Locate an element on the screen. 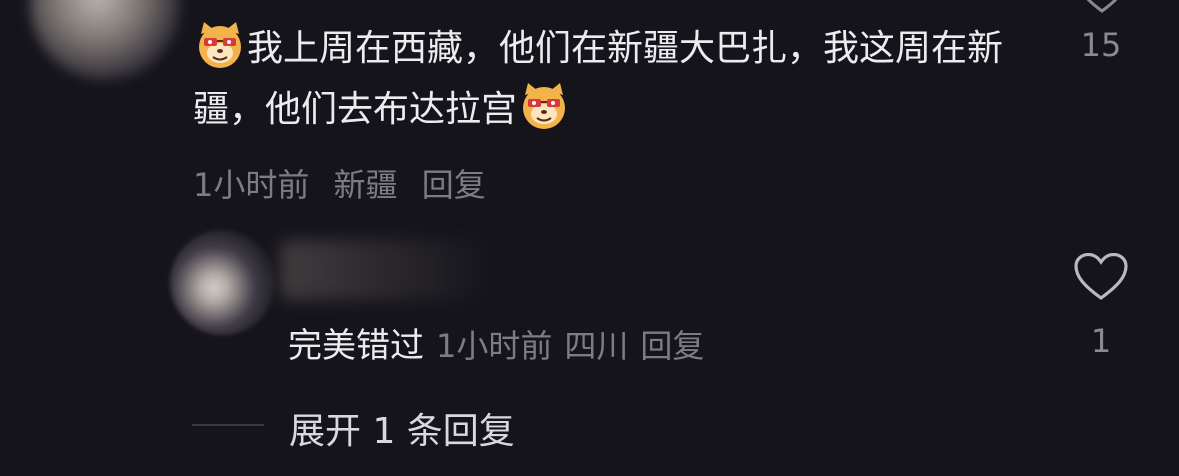 This screenshot has height=476, width=1179. reply-avatar is located at coordinates (222, 282).